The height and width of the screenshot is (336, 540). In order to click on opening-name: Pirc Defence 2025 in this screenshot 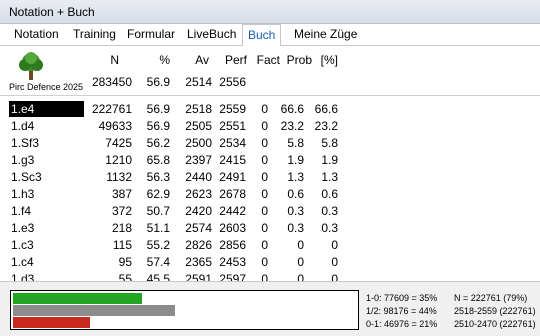, I will do `click(46, 87)`.